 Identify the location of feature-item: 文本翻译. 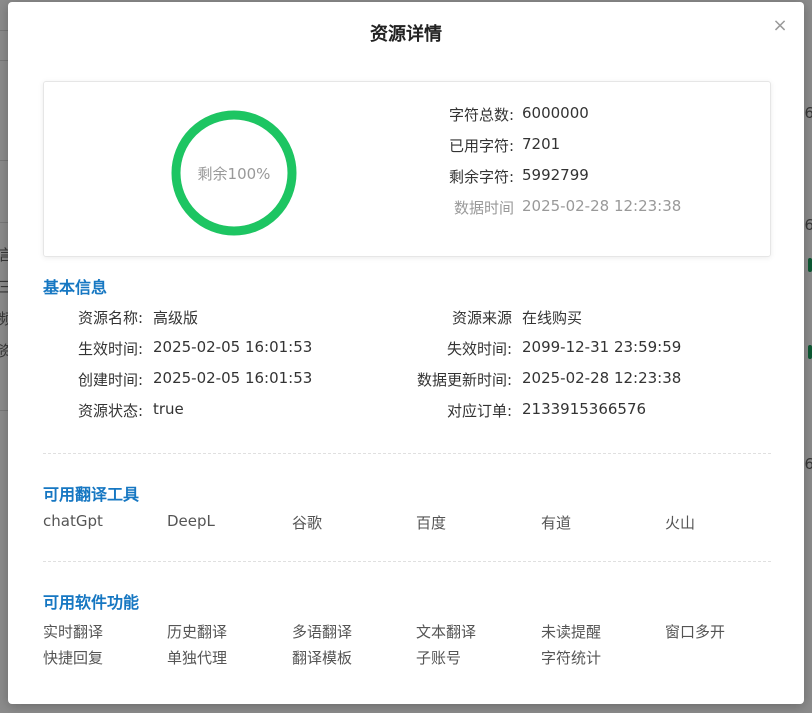
(446, 632).